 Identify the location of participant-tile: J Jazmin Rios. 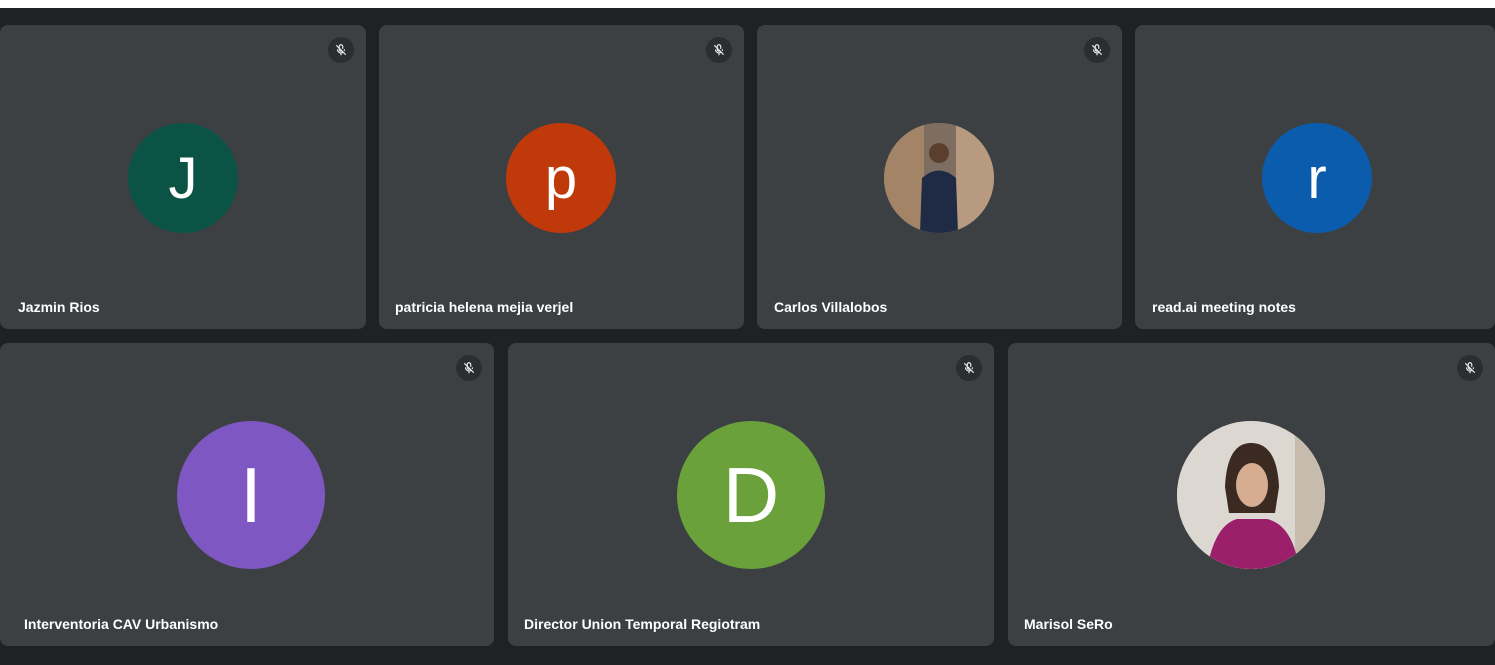
(183, 177).